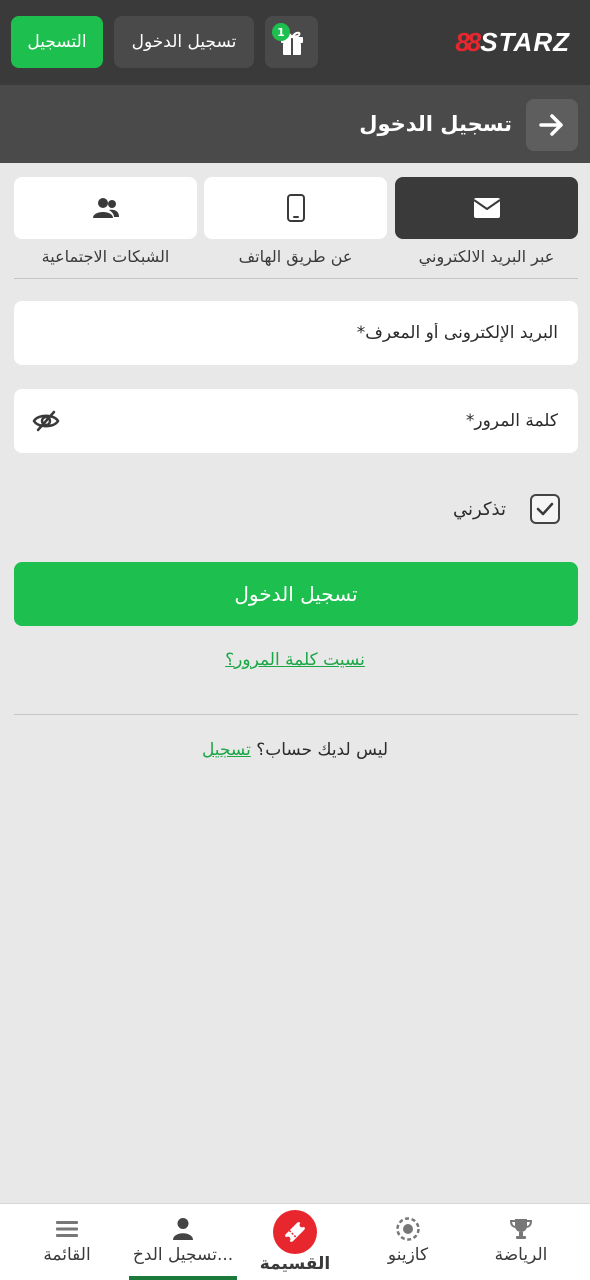 This screenshot has height=1280, width=590. I want to click on register-link: تسجيل, so click(226, 750).